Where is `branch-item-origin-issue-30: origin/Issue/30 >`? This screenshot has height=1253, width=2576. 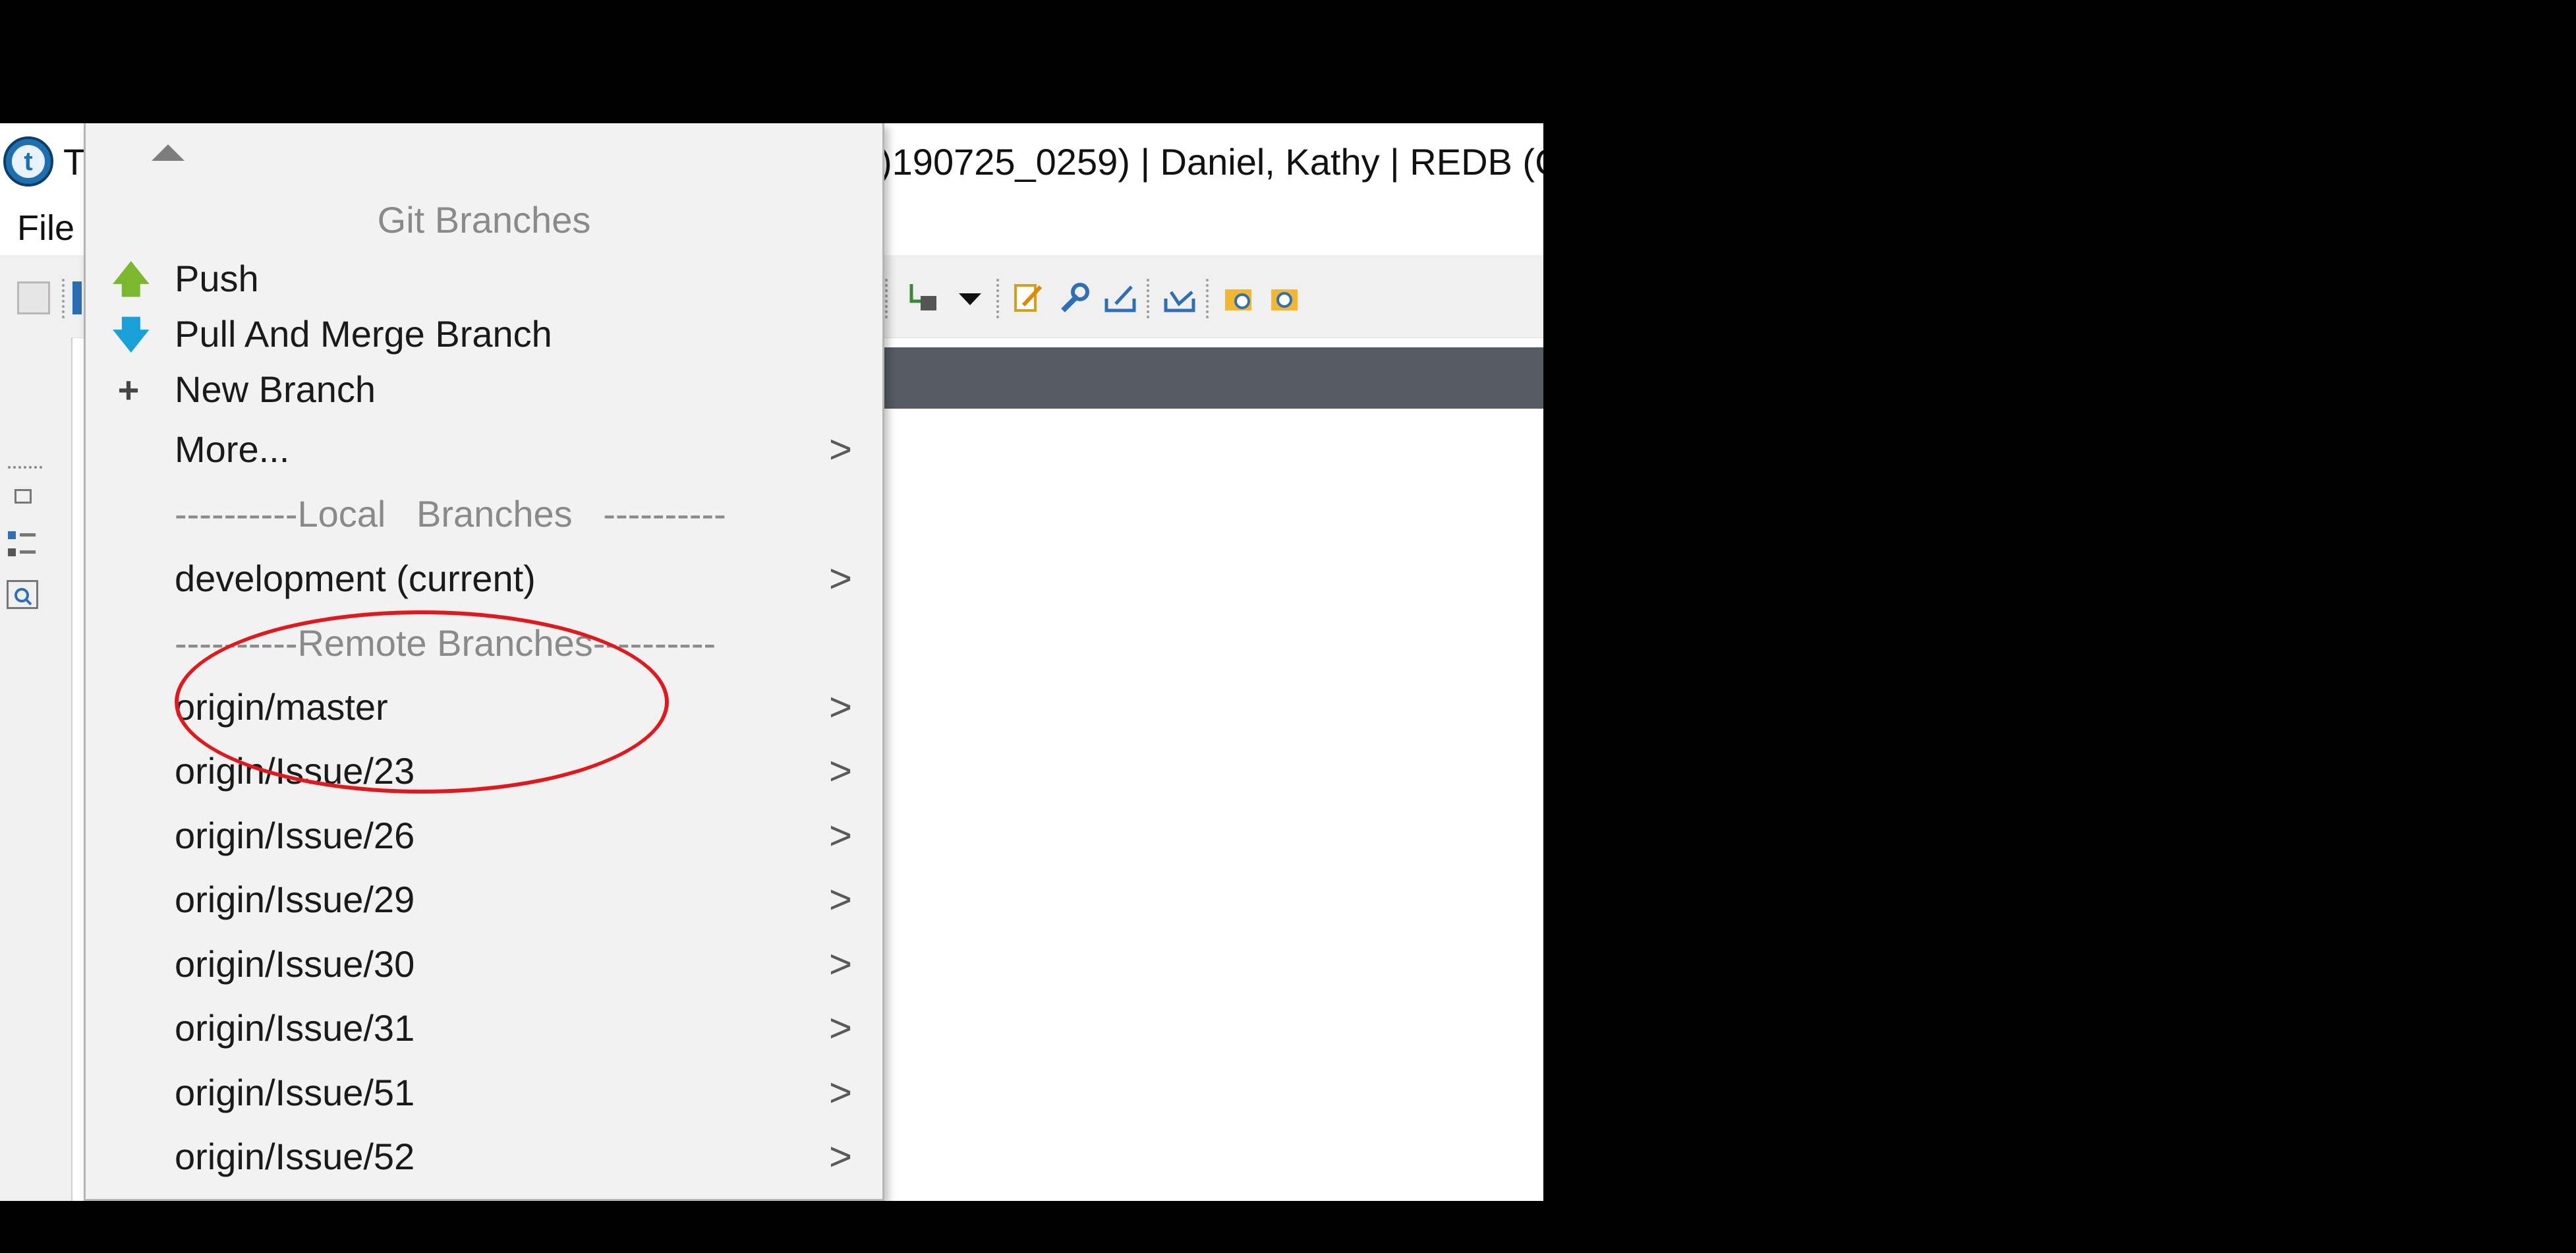 branch-item-origin-issue-30: origin/Issue/30 > is located at coordinates (484, 969).